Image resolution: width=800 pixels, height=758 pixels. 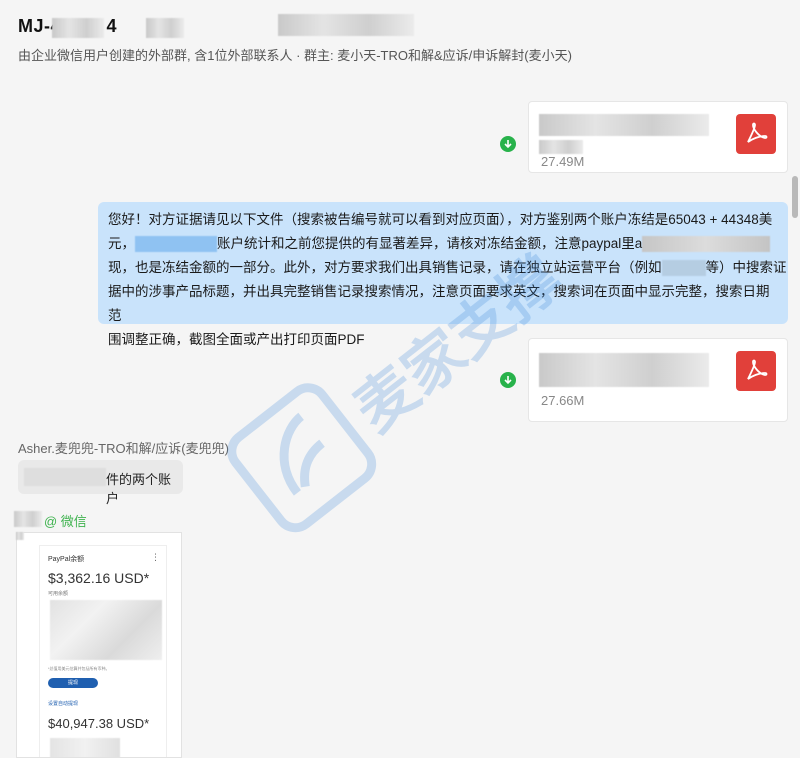 I want to click on message-text: 等）中搜索证, so click(x=746, y=267).